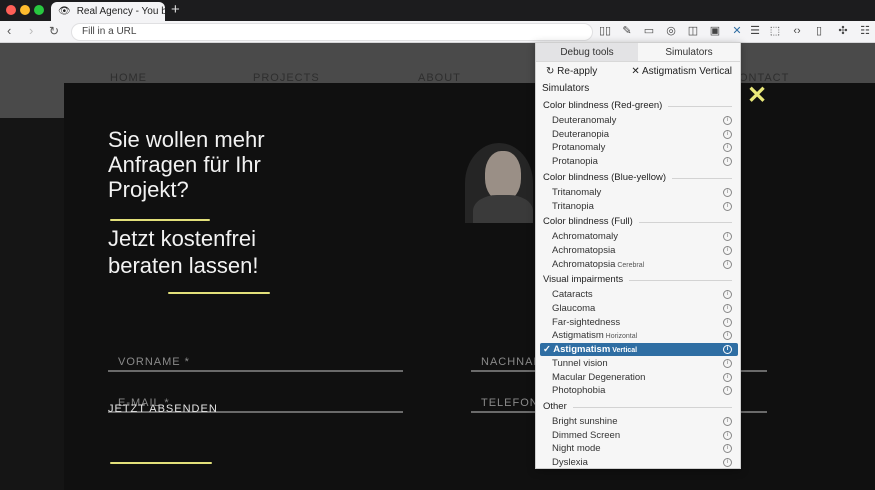 The image size is (875, 490). What do you see at coordinates (775, 31) in the screenshot?
I see `cursor-icon: ⬚` at bounding box center [775, 31].